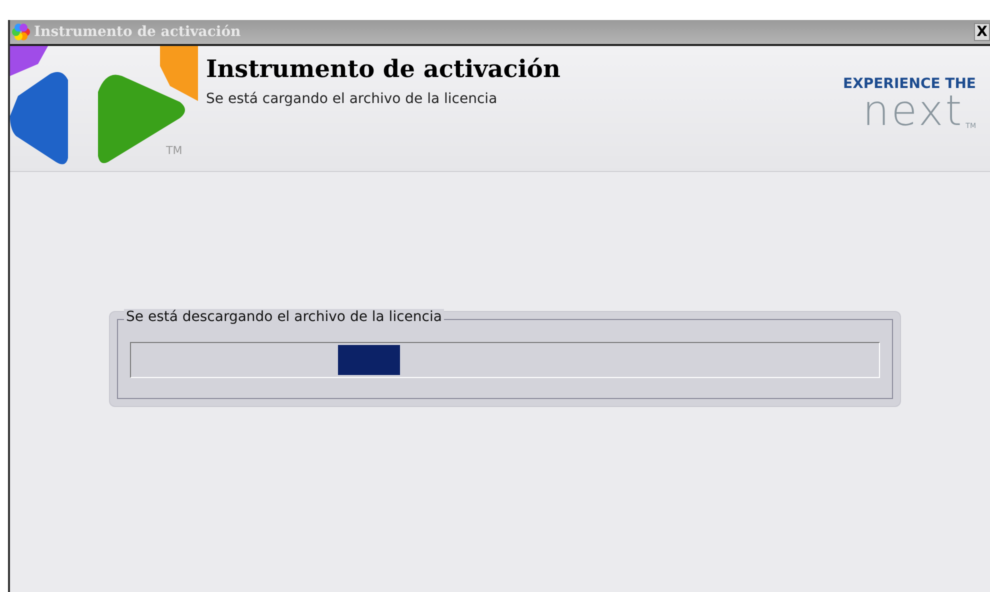 This screenshot has width=990, height=592. I want to click on close-button: X, so click(982, 32).